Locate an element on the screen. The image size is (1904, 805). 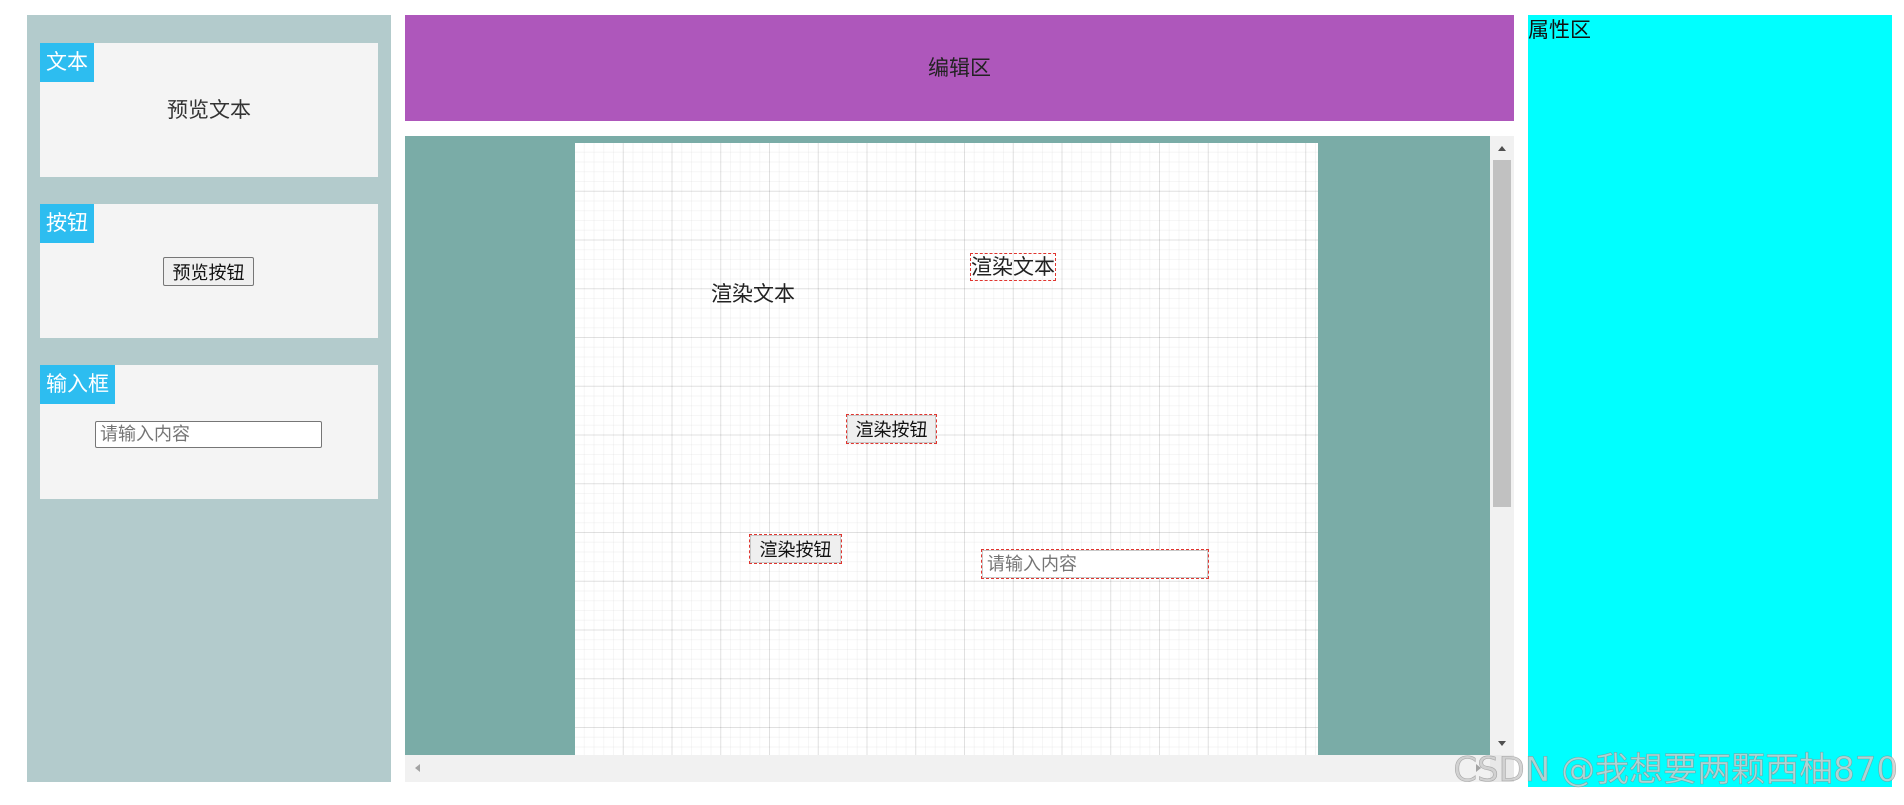
component-label-input: 输入框 is located at coordinates (77, 384).